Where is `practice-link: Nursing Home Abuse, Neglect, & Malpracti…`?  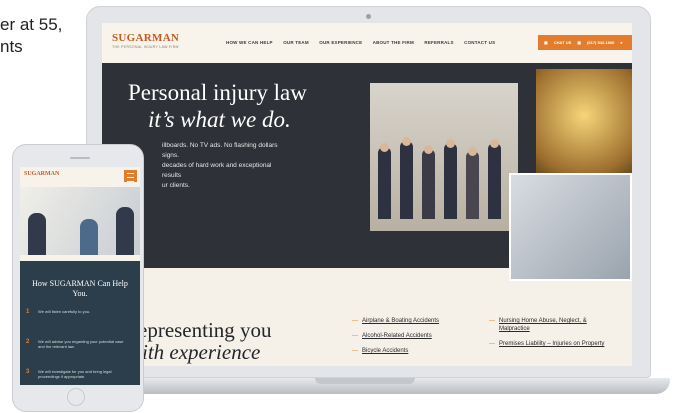 practice-link: Nursing Home Abuse, Neglect, & Malpracti… is located at coordinates (549, 325).